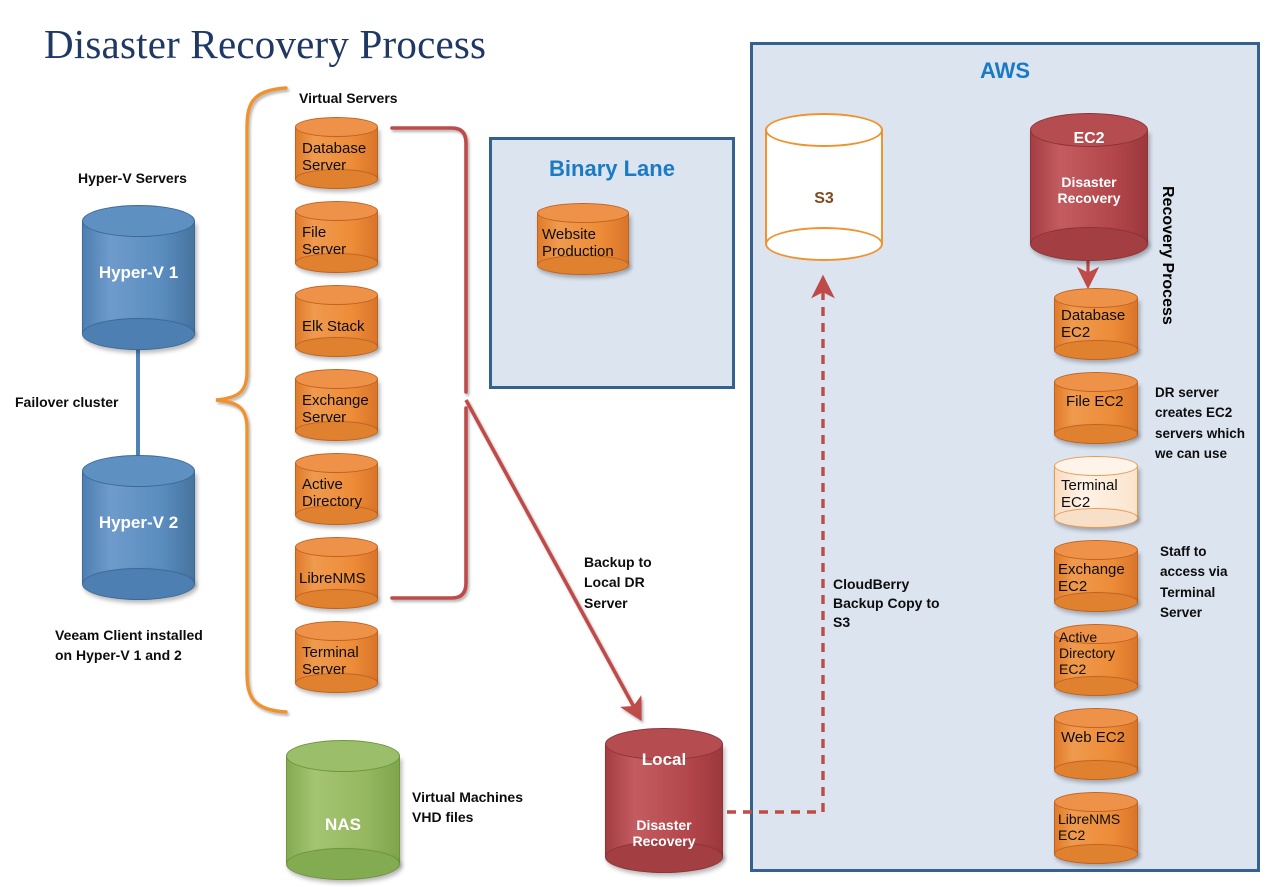 This screenshot has width=1265, height=887. What do you see at coordinates (343, 810) in the screenshot?
I see `node-nas: NAS` at bounding box center [343, 810].